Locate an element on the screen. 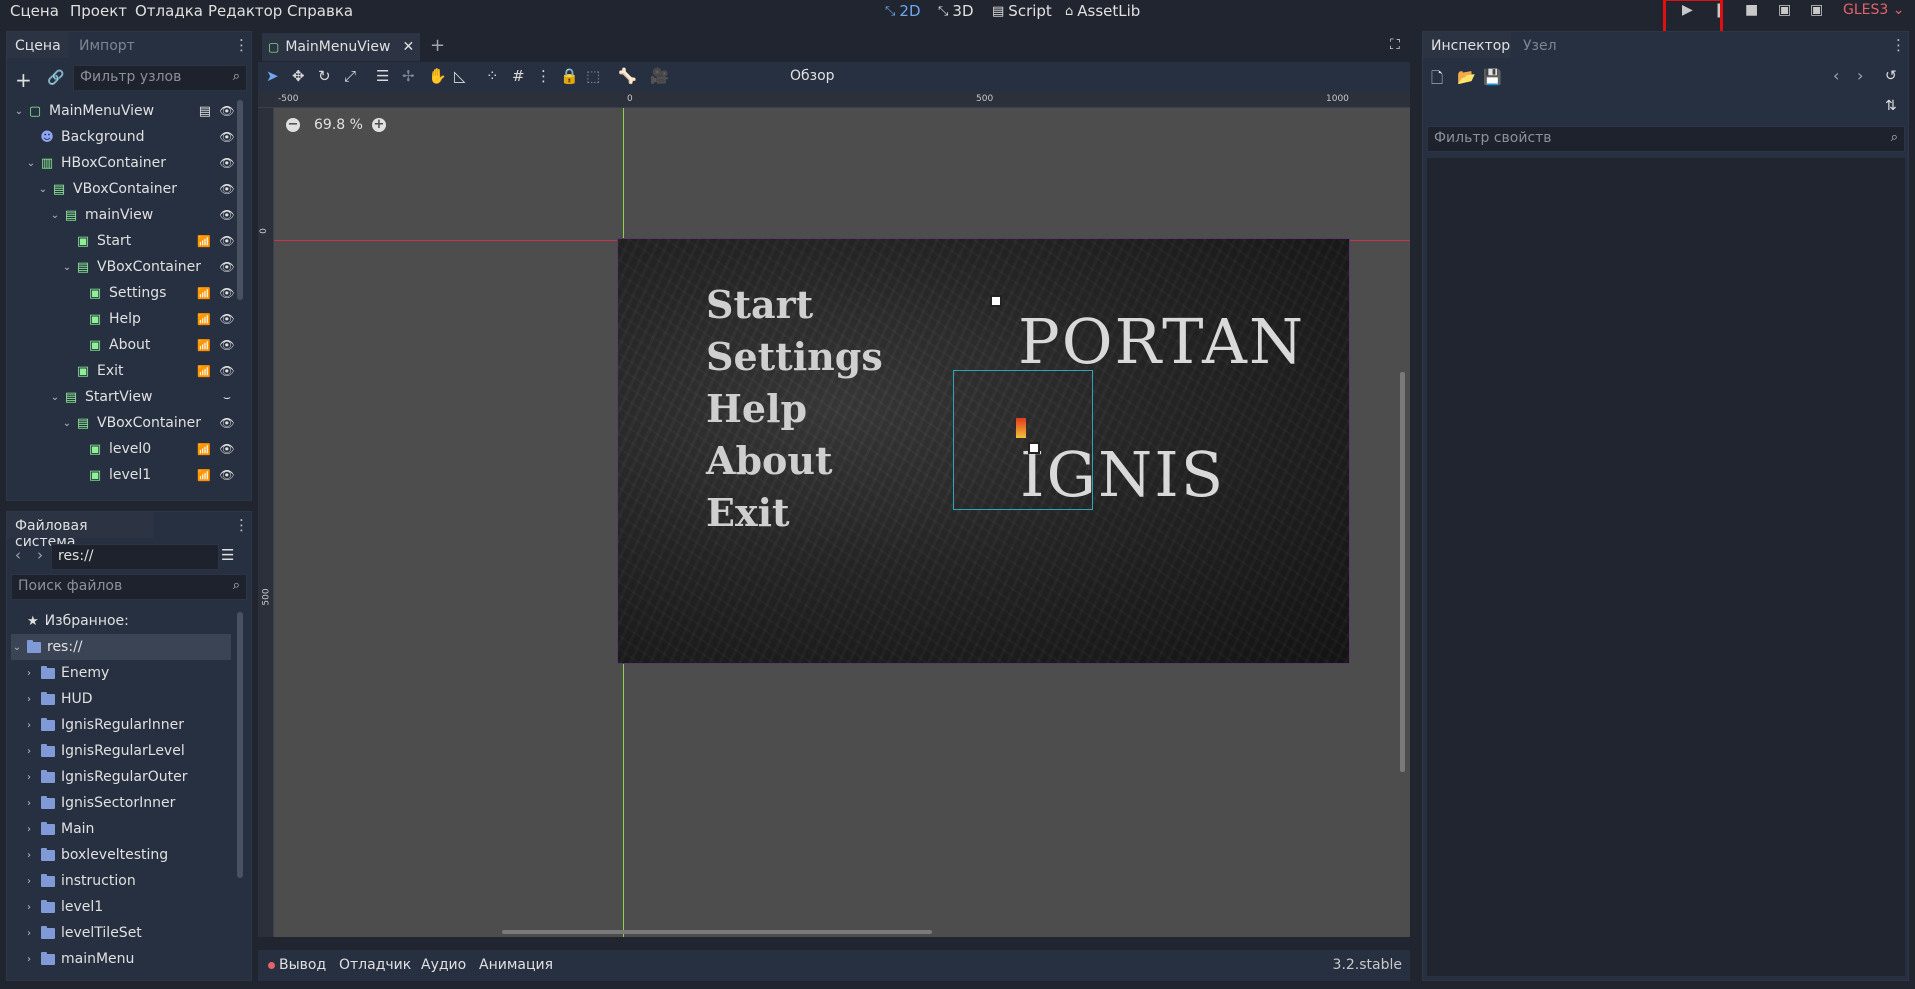  fs-folder-row: › IgnisRegularOuter is located at coordinates (105, 777).